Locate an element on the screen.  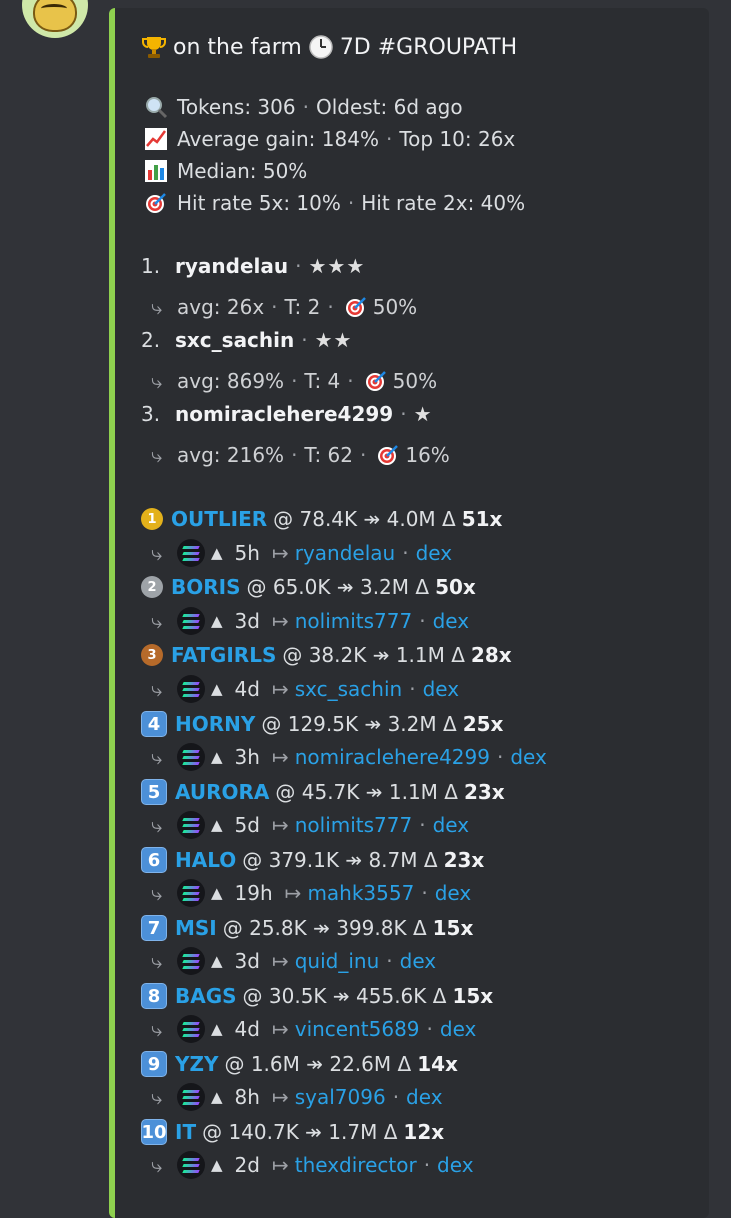
multiplier: 28x is located at coordinates (491, 655).